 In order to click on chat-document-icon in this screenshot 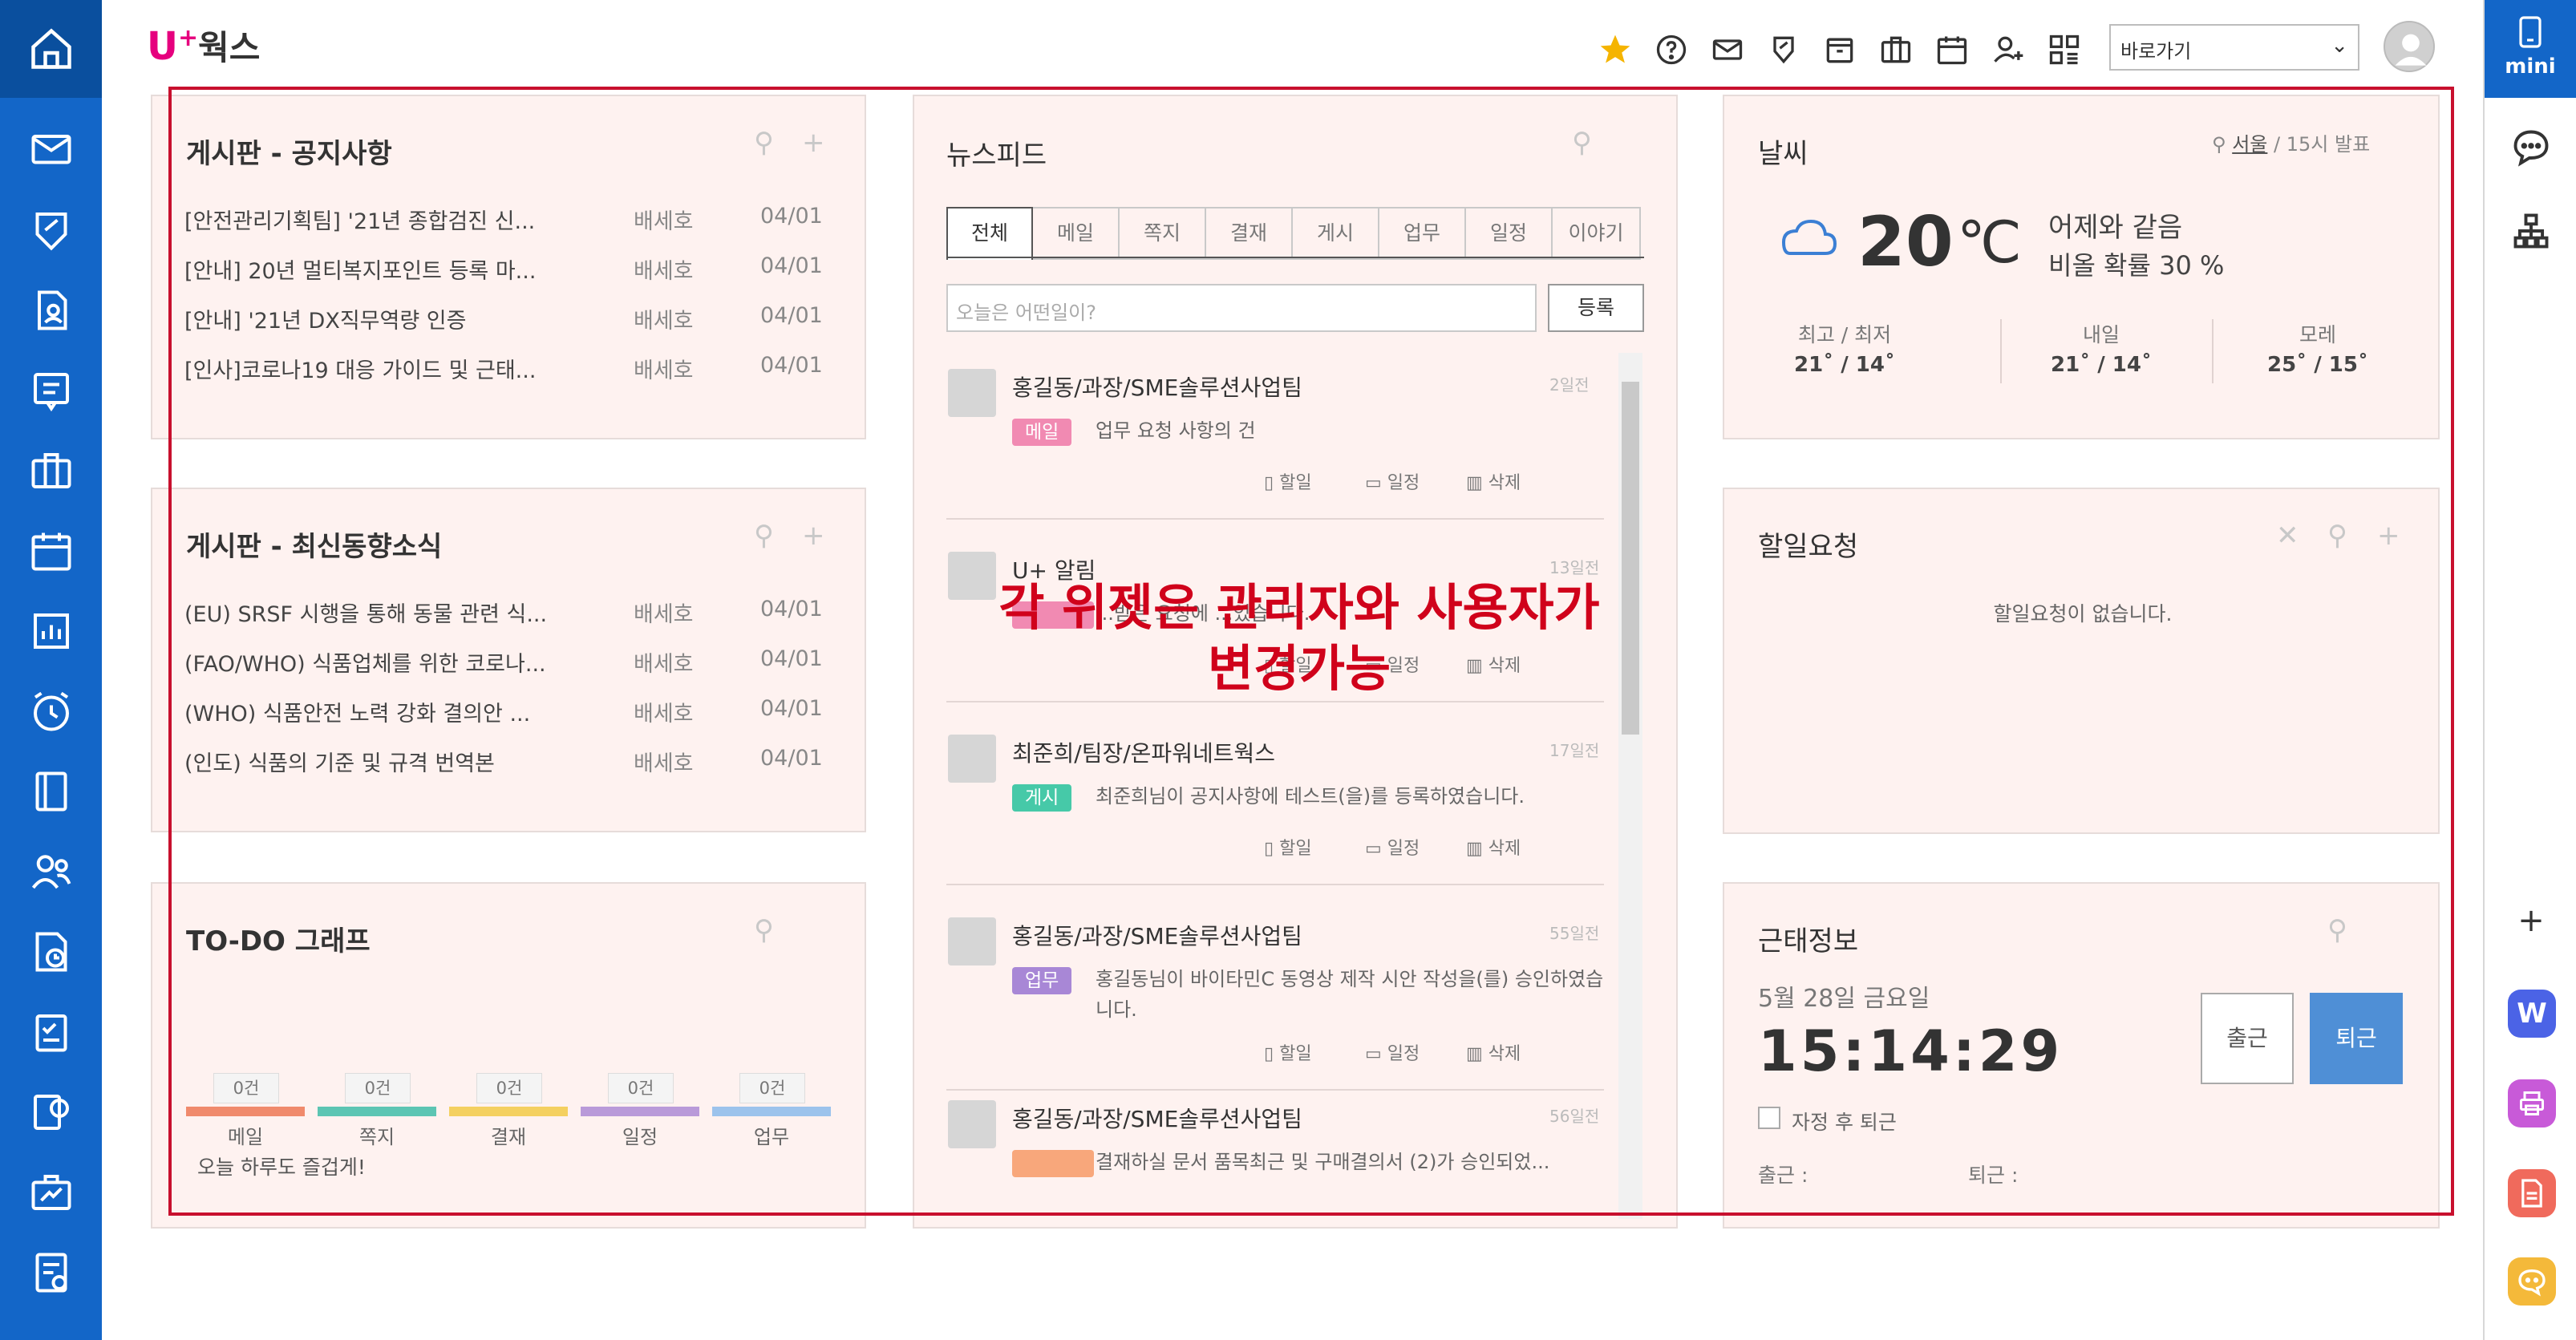, I will do `click(51, 1112)`.